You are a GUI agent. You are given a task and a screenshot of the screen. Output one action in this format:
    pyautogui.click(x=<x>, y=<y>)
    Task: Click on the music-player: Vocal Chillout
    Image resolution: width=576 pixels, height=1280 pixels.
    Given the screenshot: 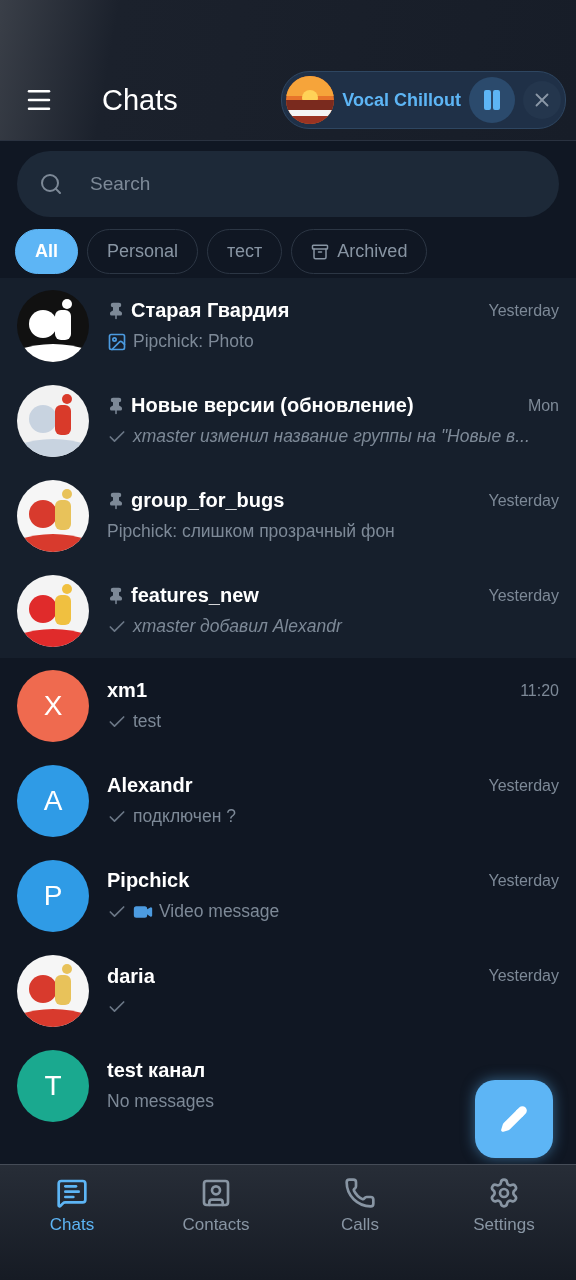 What is the action you would take?
    pyautogui.click(x=423, y=100)
    